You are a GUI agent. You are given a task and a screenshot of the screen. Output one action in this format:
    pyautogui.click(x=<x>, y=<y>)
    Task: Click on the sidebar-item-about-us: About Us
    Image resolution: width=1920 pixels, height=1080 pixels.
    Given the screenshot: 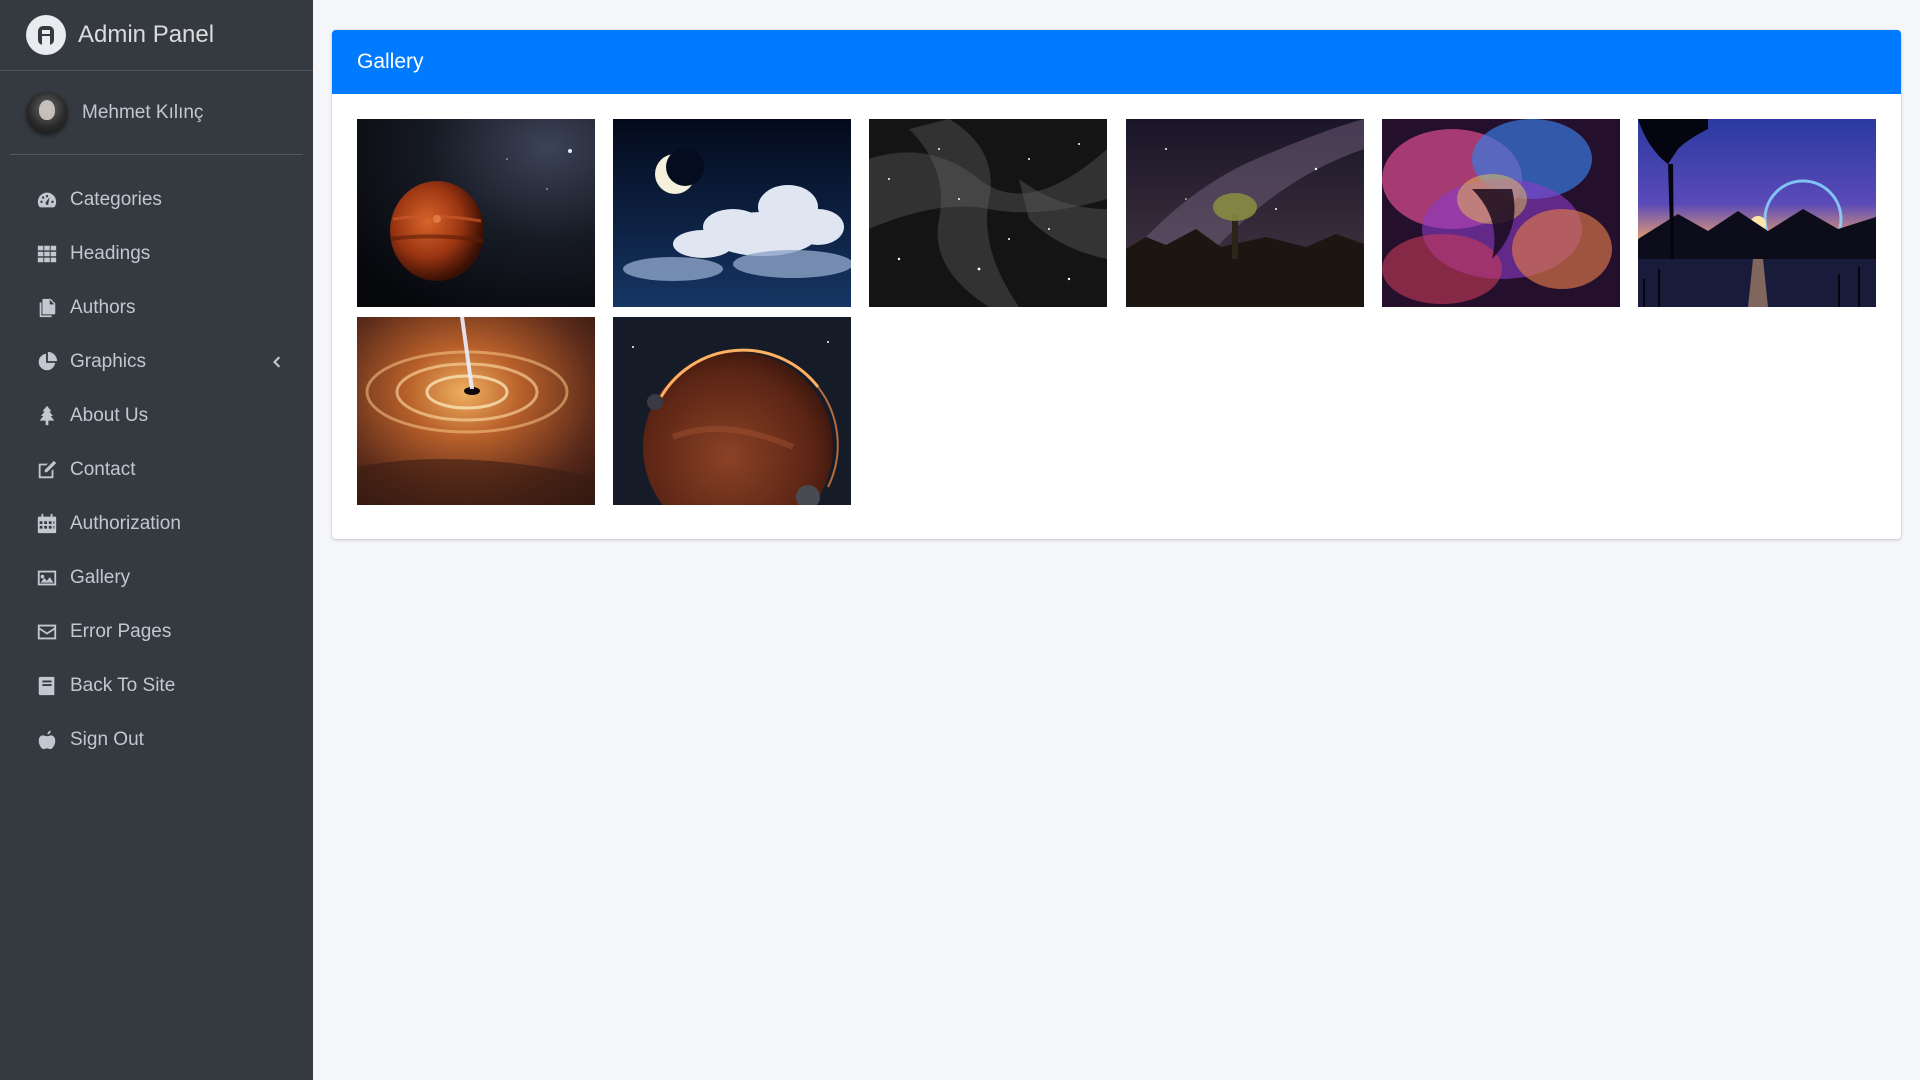 What is the action you would take?
    pyautogui.click(x=156, y=416)
    